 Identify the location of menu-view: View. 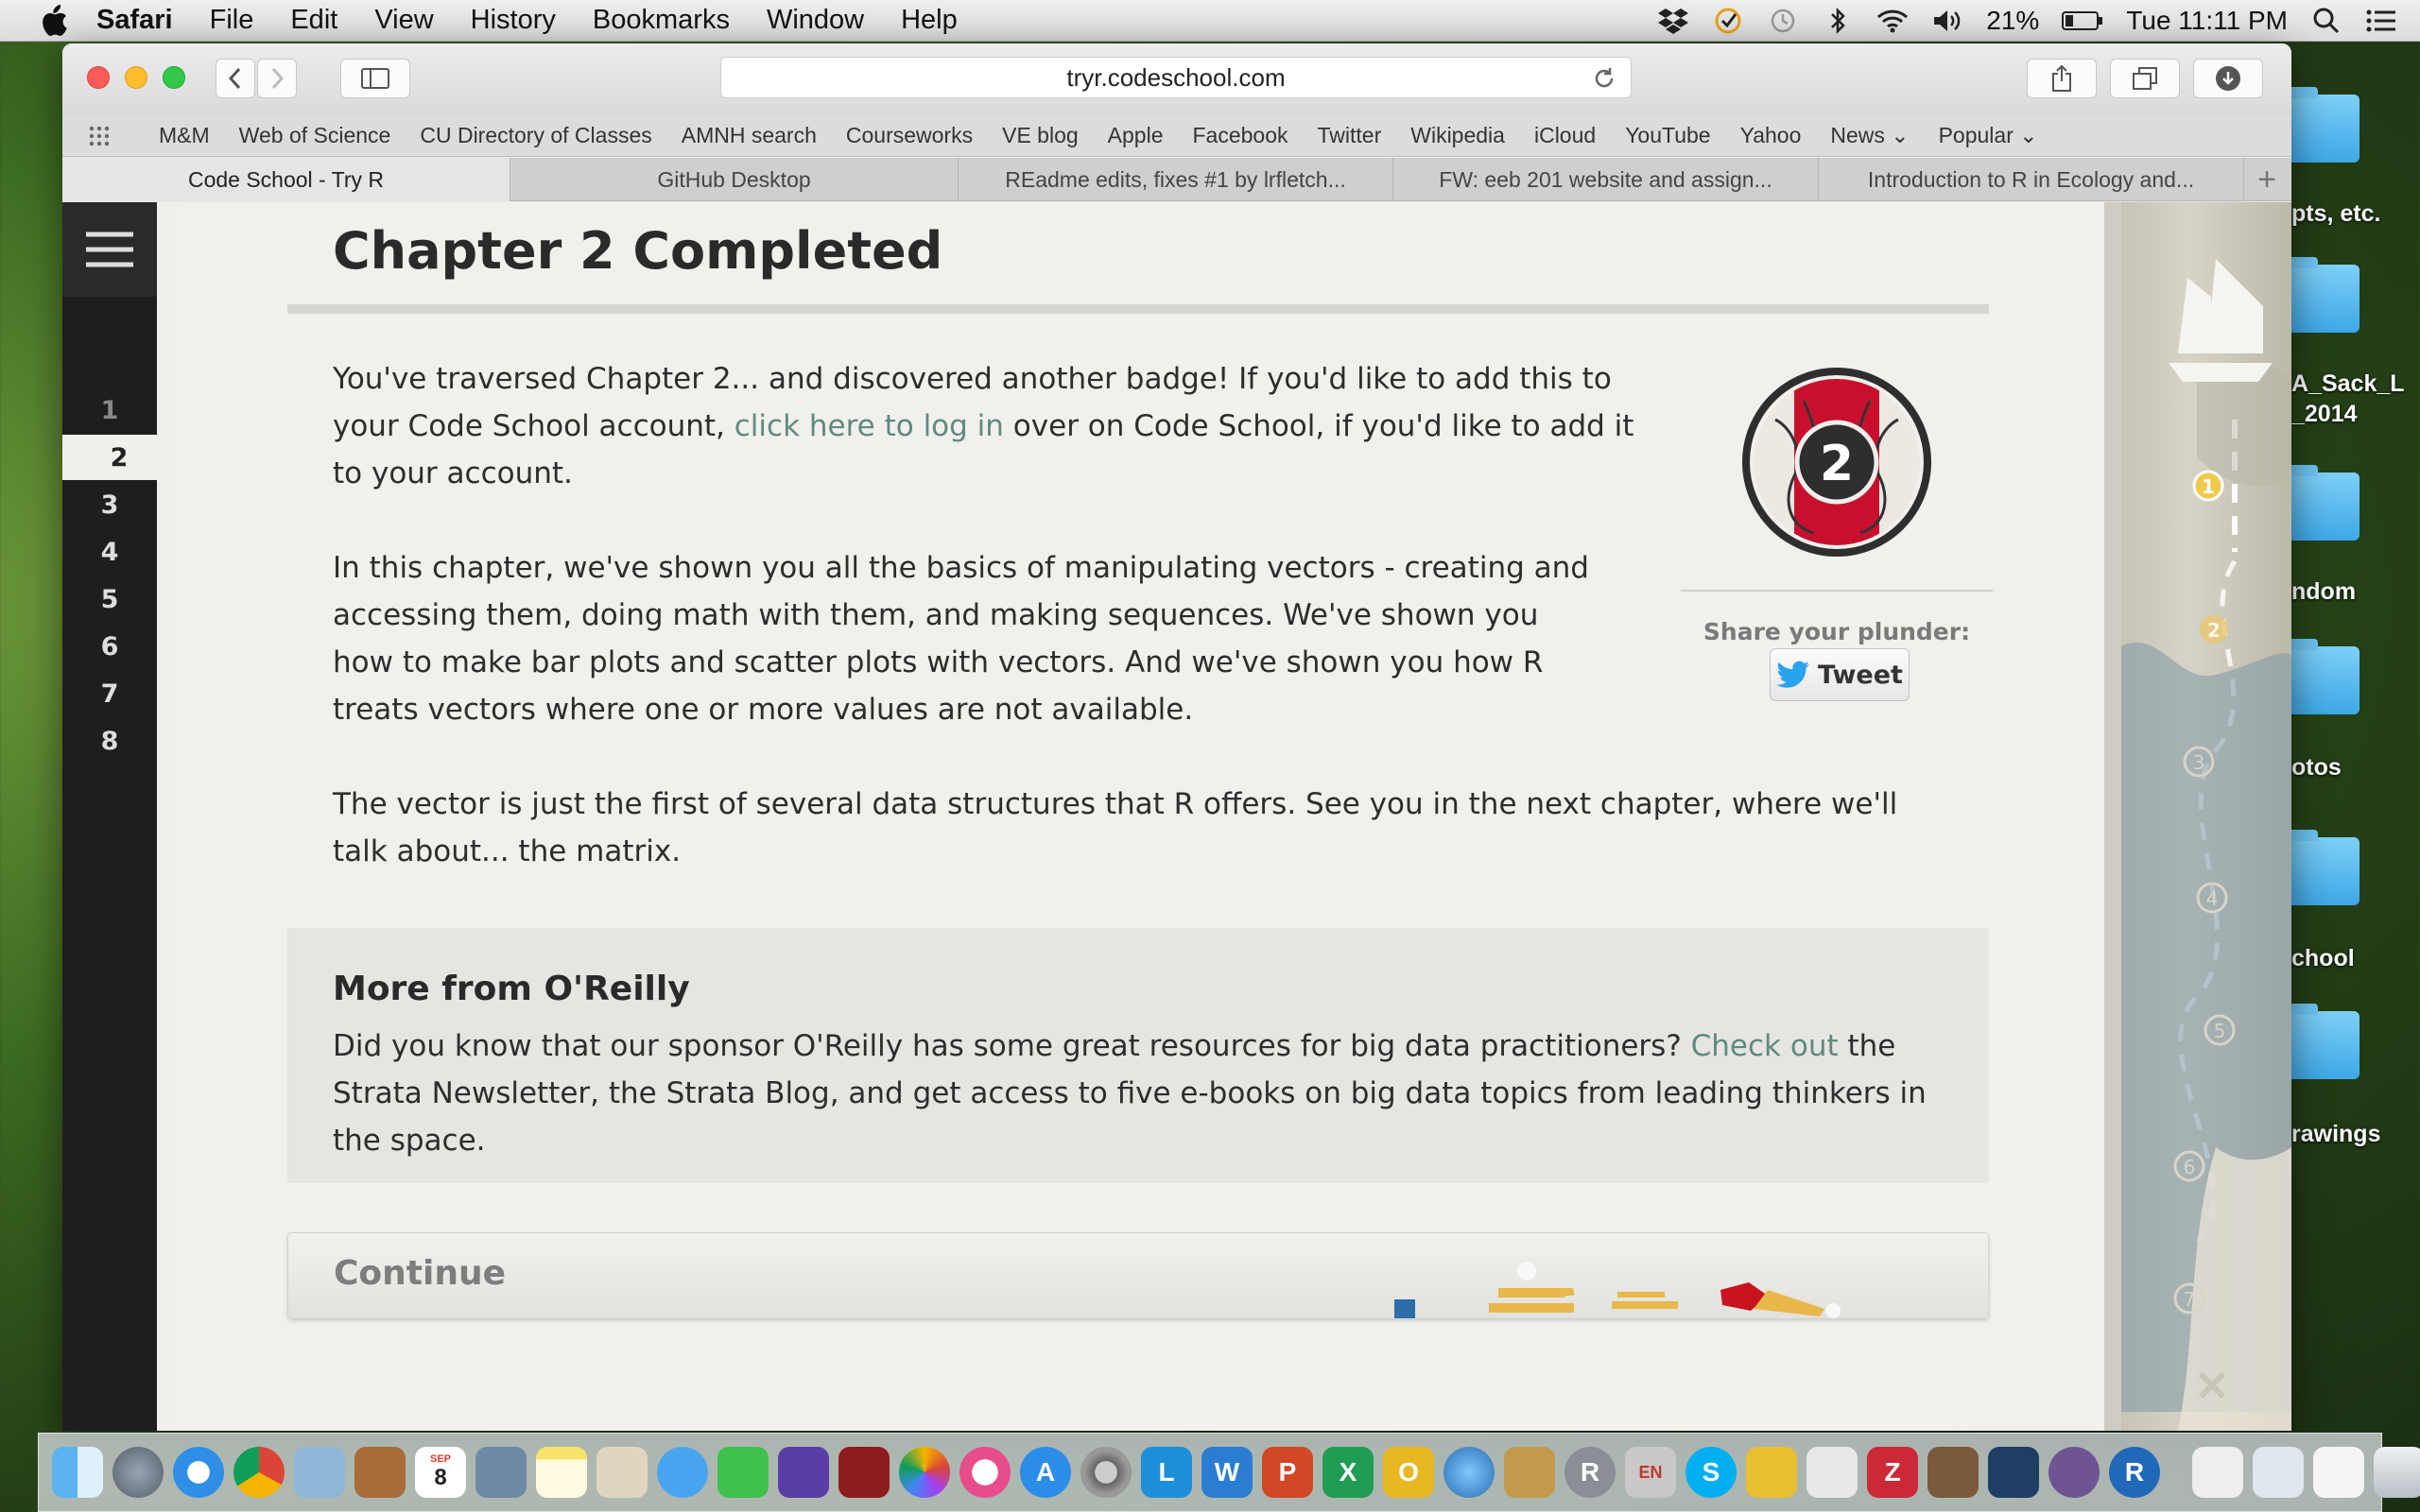
(403, 20).